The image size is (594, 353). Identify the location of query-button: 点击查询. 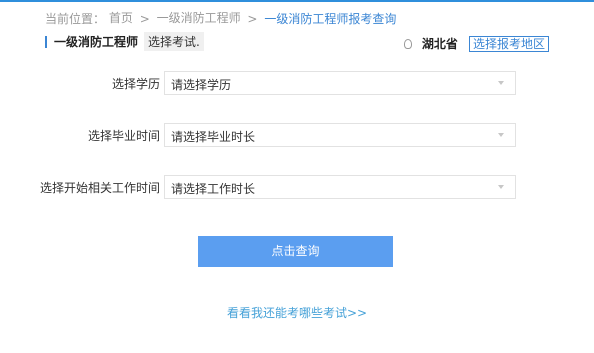
(295, 251).